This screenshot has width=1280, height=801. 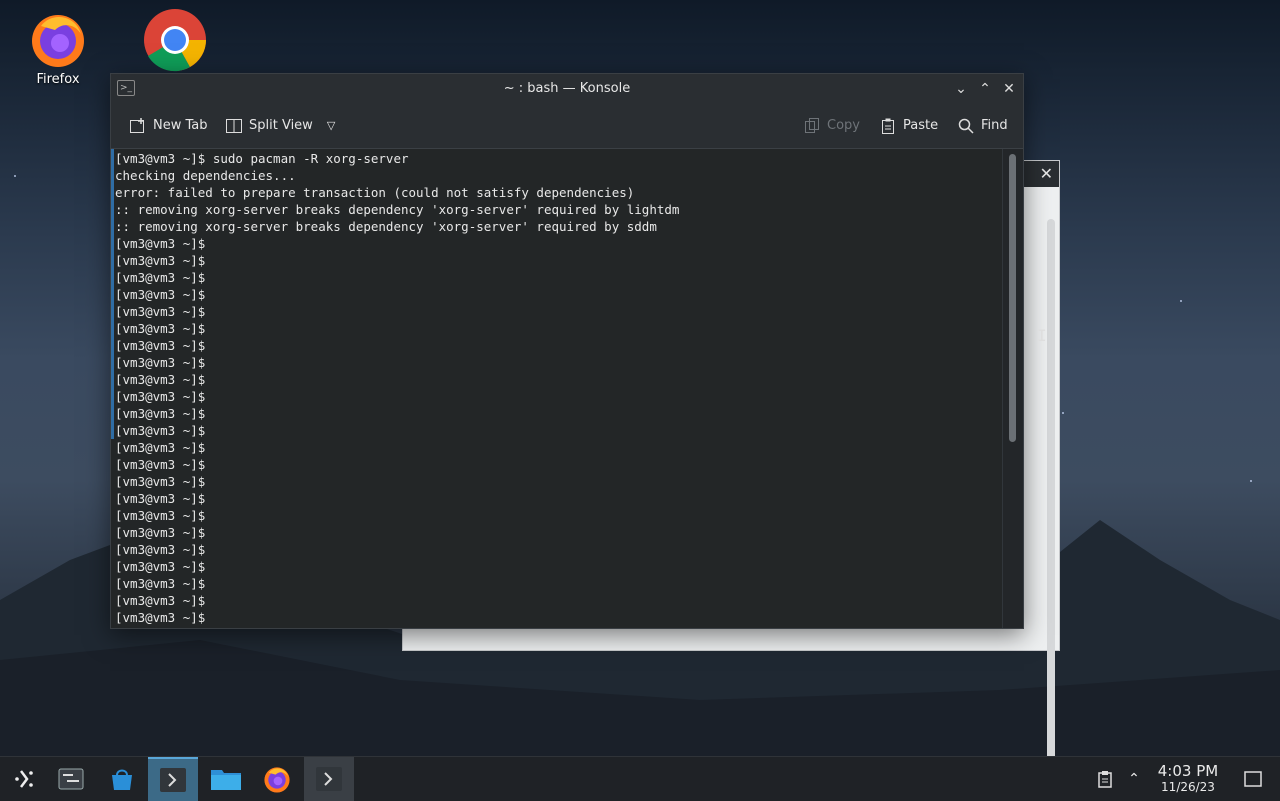 I want to click on show-desktop-button, so click(x=1253, y=779).